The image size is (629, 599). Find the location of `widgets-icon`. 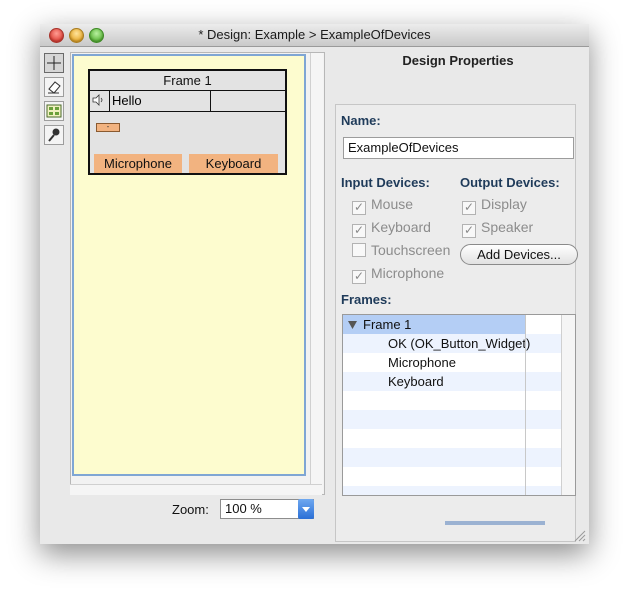

widgets-icon is located at coordinates (54, 111).